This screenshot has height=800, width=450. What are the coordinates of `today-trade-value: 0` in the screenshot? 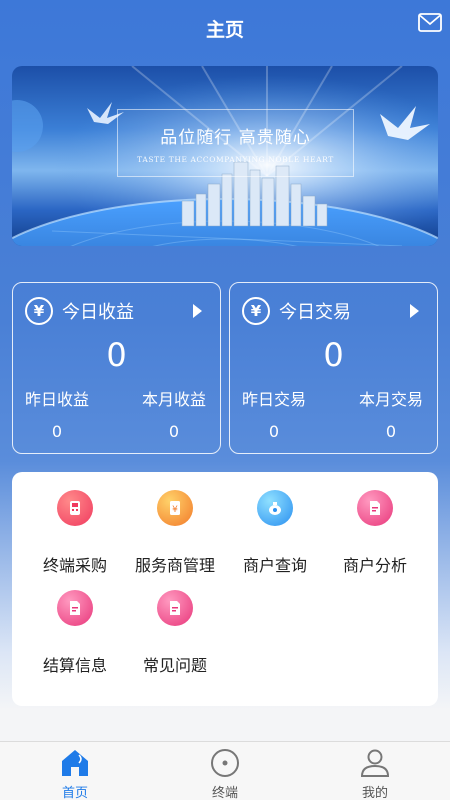 It's located at (333, 355).